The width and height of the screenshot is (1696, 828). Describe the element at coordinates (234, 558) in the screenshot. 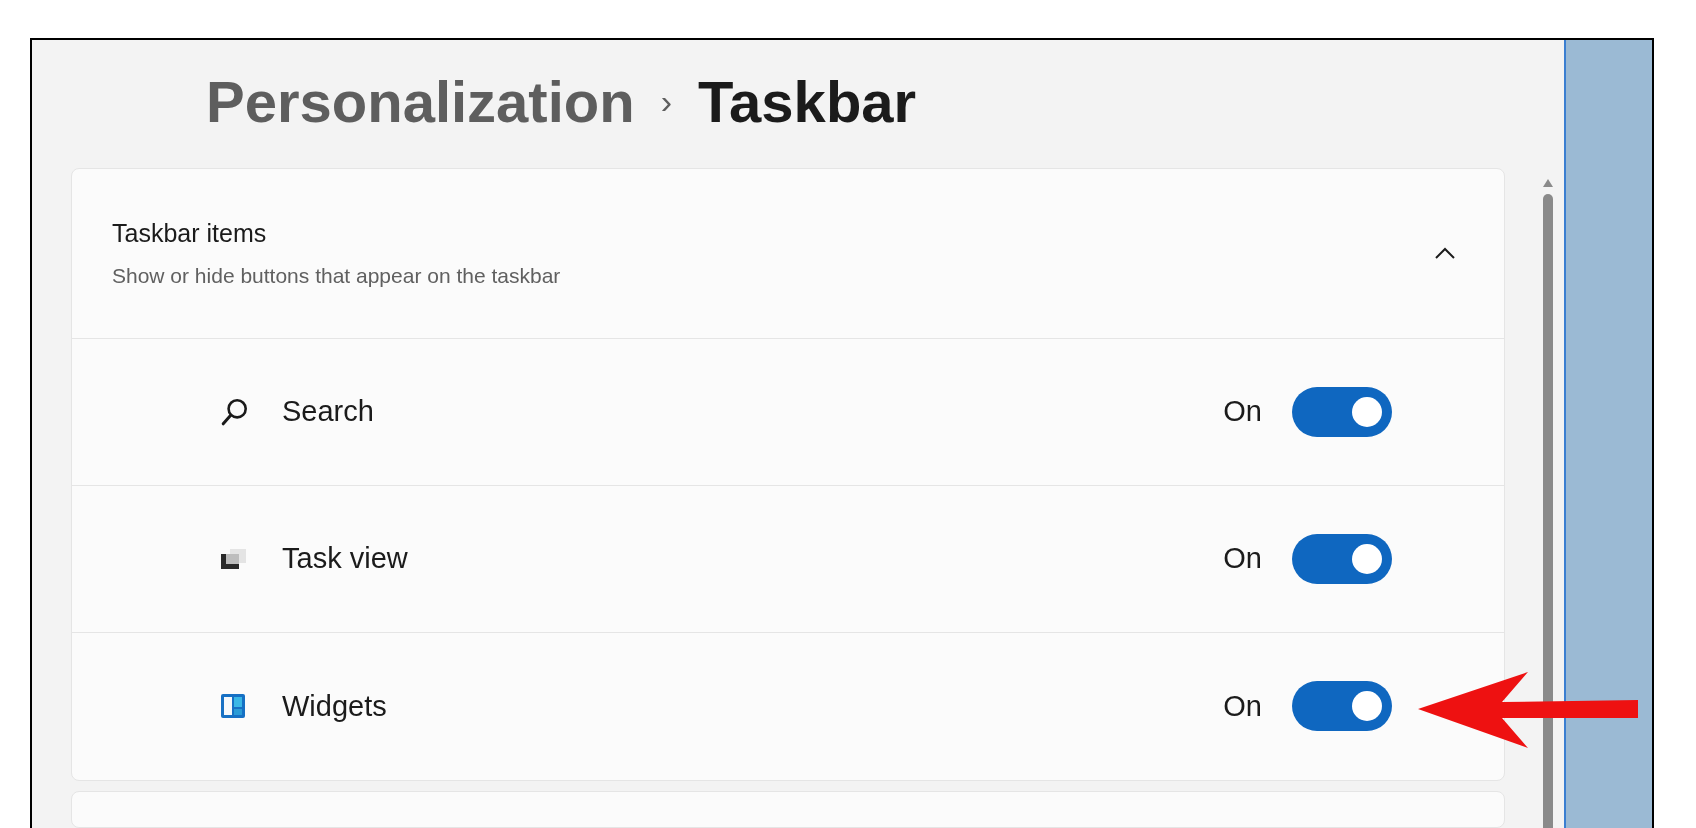

I see `stacked-squares-icon` at that location.